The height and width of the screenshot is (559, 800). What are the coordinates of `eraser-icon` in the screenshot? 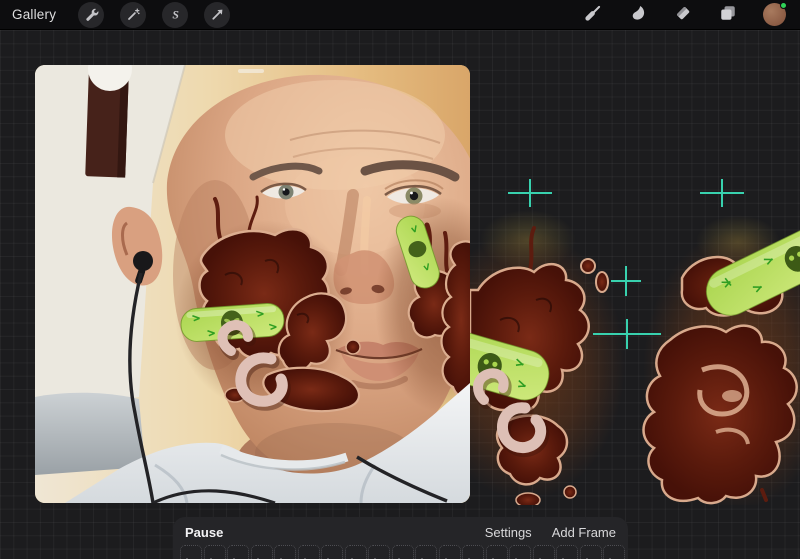 It's located at (683, 14).